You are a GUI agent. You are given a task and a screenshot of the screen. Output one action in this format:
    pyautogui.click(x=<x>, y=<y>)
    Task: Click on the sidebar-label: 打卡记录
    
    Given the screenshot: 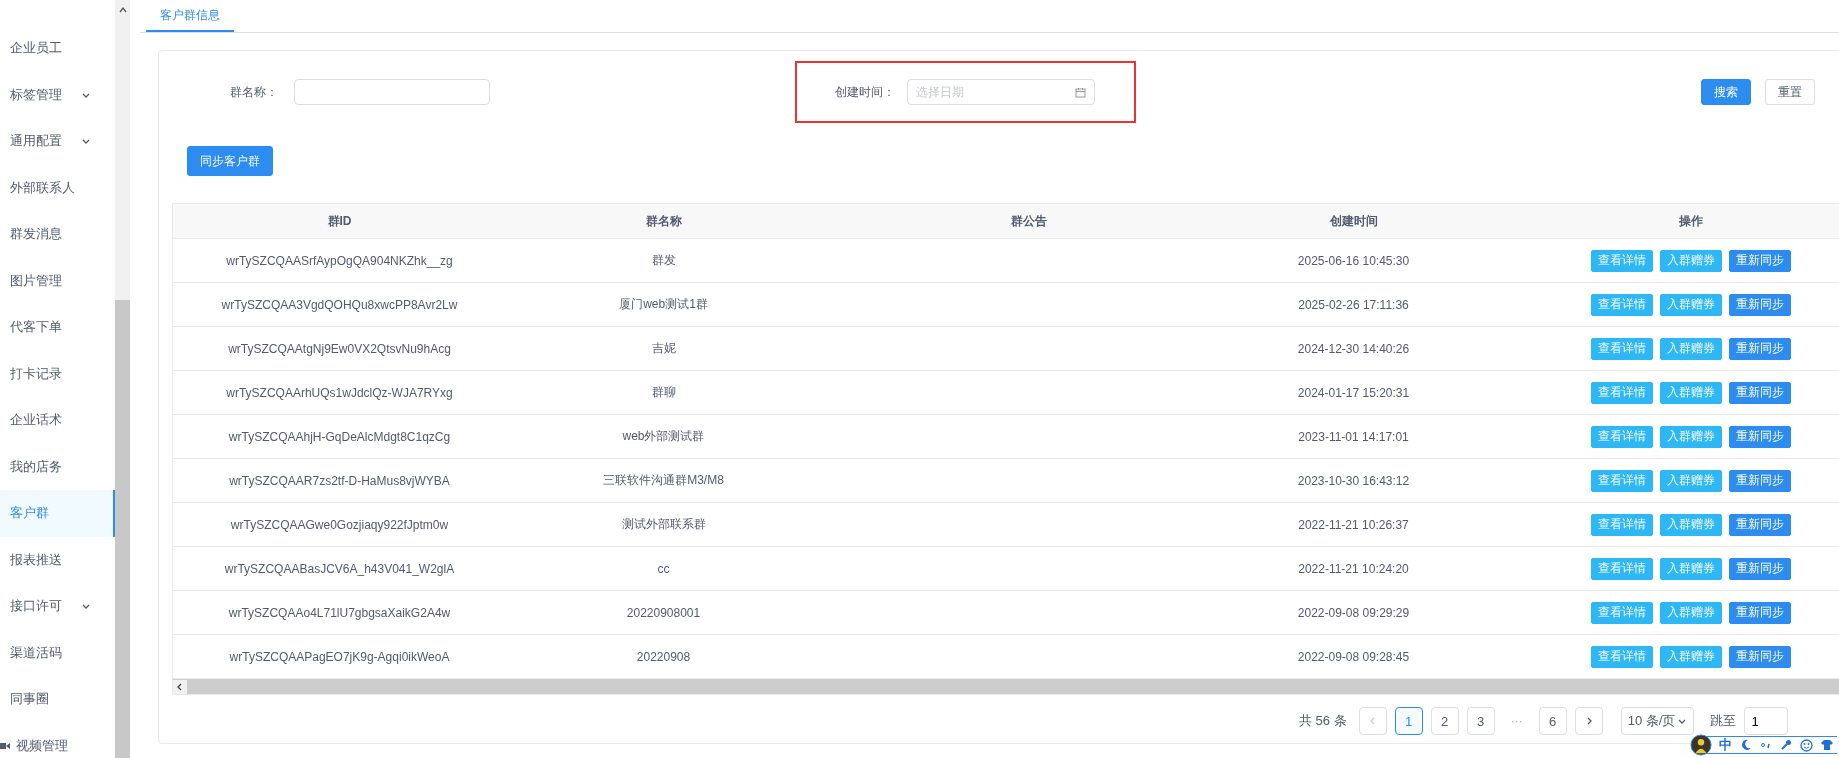 What is the action you would take?
    pyautogui.click(x=36, y=373)
    